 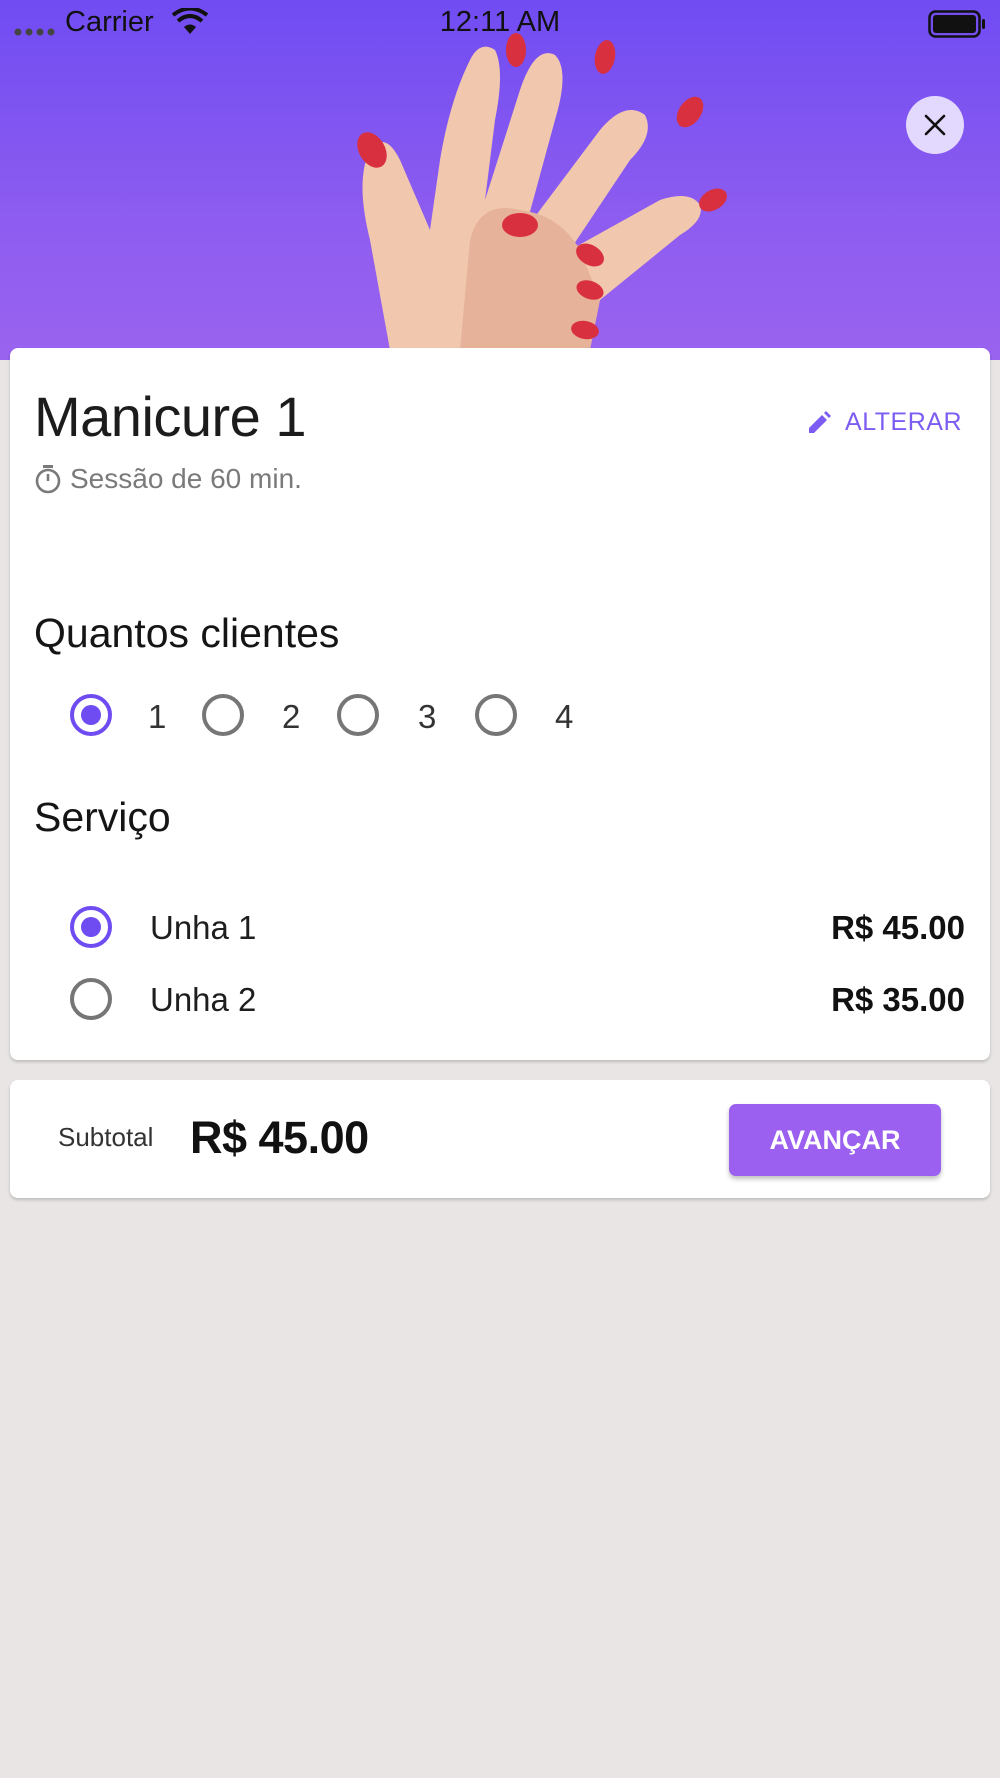 What do you see at coordinates (106, 1137) in the screenshot?
I see `subtotal-label: Subtotal` at bounding box center [106, 1137].